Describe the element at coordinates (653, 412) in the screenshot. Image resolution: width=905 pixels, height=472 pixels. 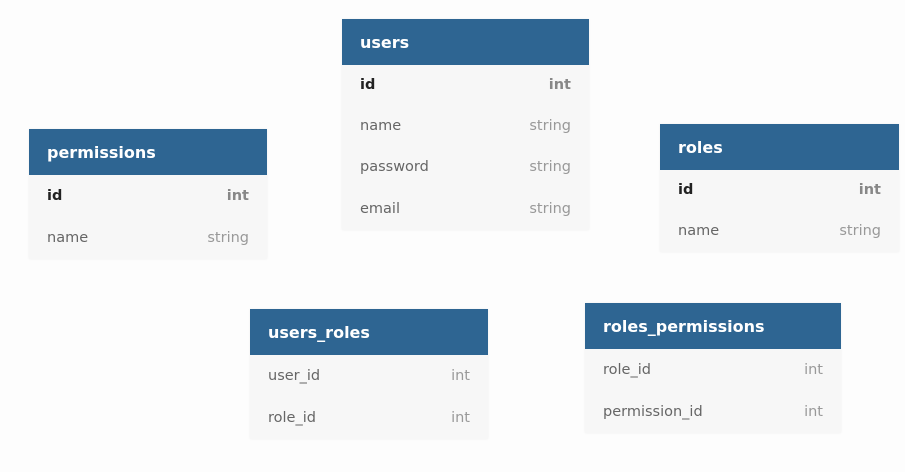
I see `column-name: permission_id` at that location.